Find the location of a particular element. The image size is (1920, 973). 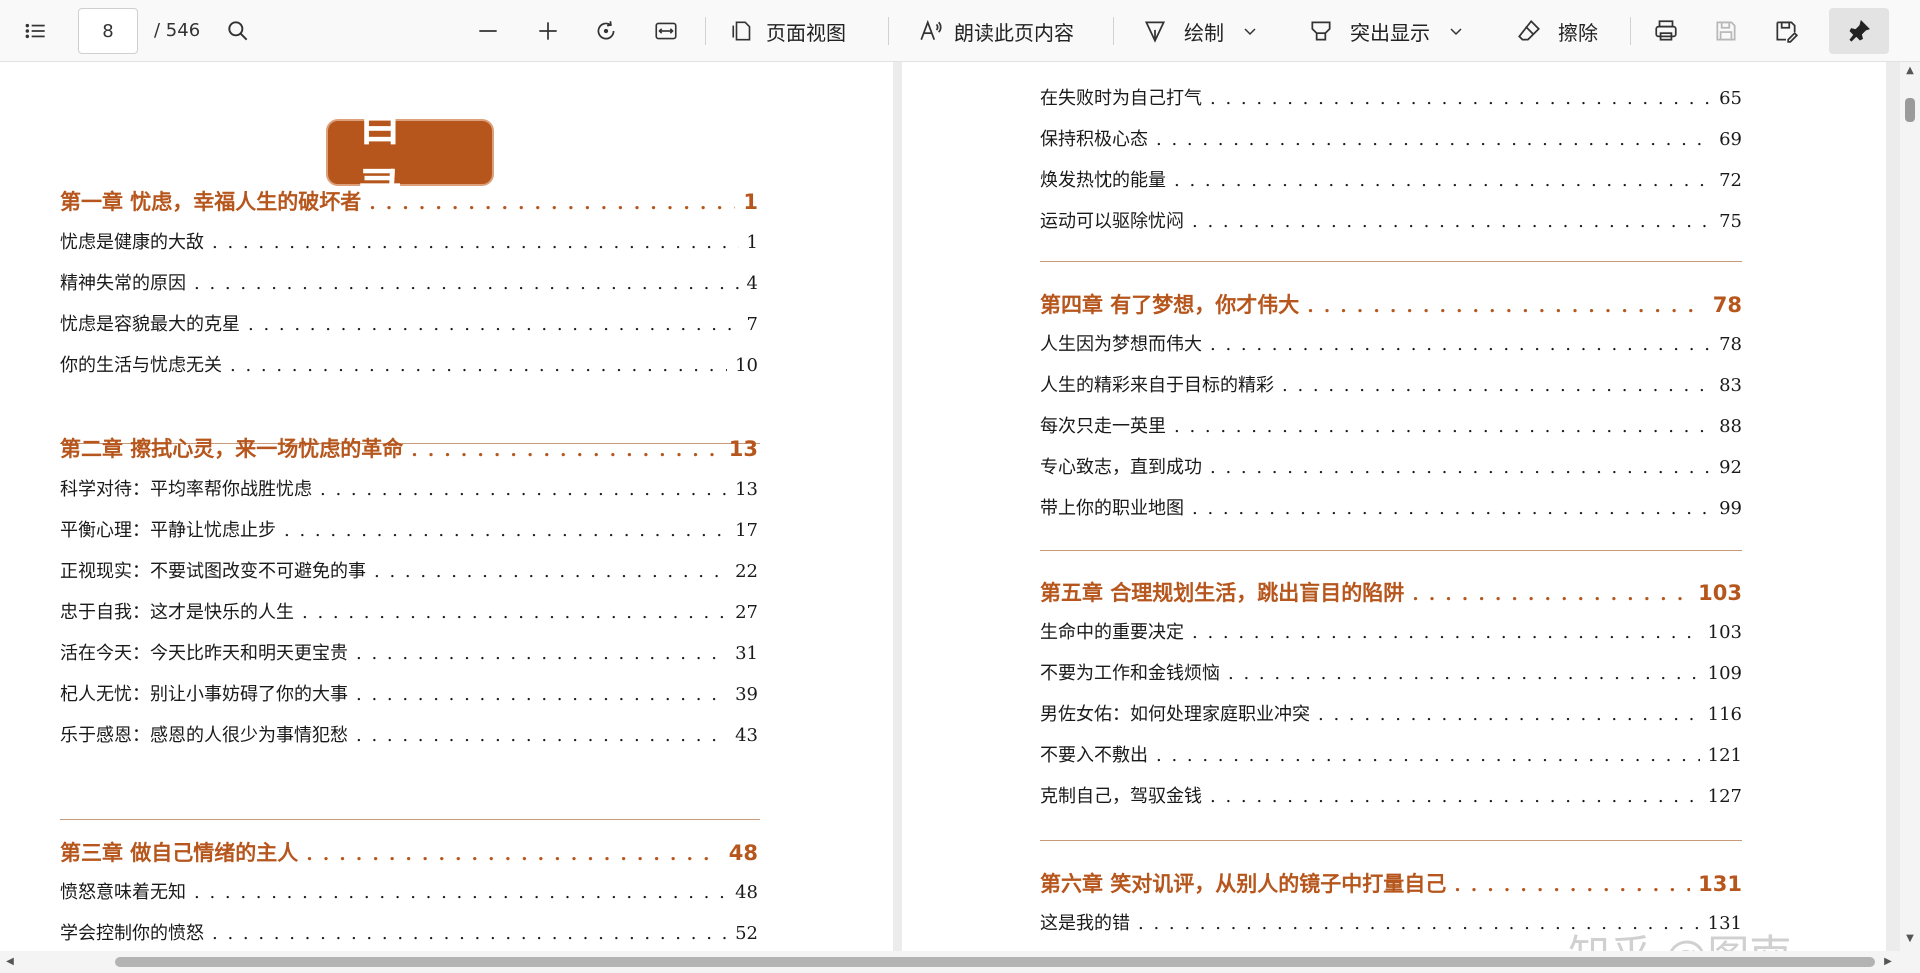

page-number-input is located at coordinates (108, 31).